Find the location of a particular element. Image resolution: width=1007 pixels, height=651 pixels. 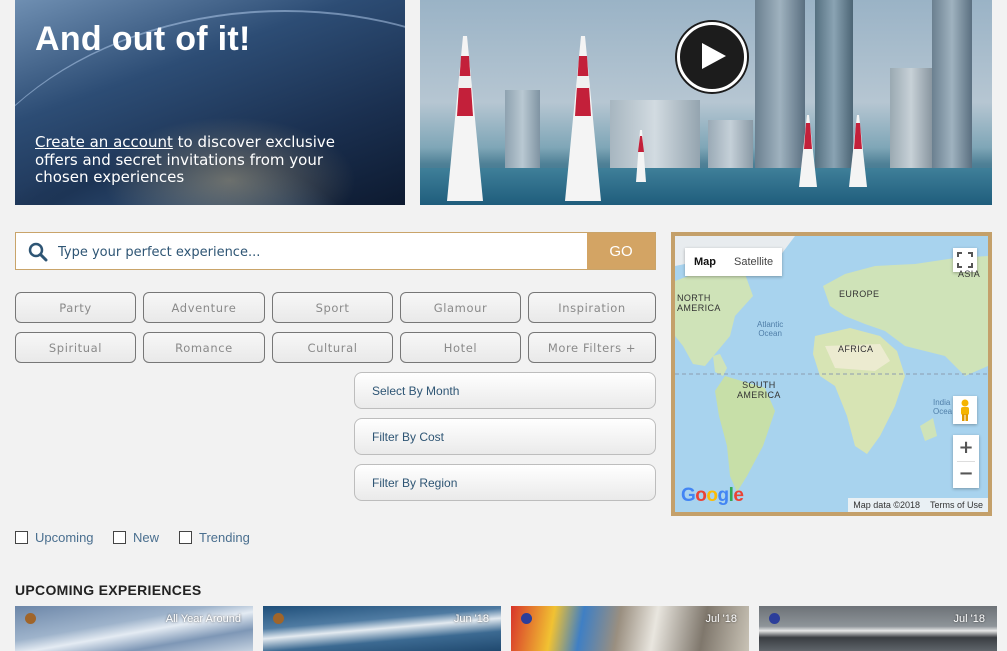

map-label-africa: AFRICA is located at coordinates (856, 349).